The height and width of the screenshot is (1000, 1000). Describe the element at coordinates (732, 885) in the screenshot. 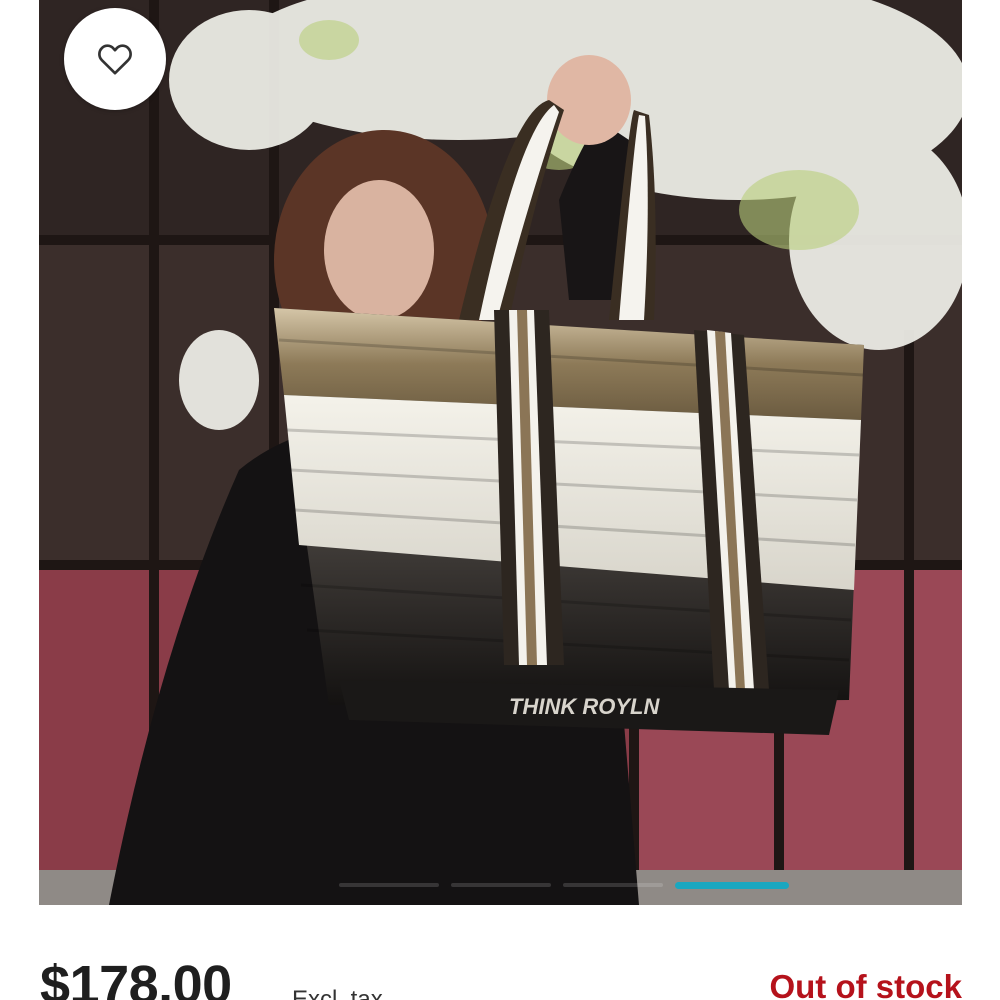

I see `gallery-dot-active` at that location.